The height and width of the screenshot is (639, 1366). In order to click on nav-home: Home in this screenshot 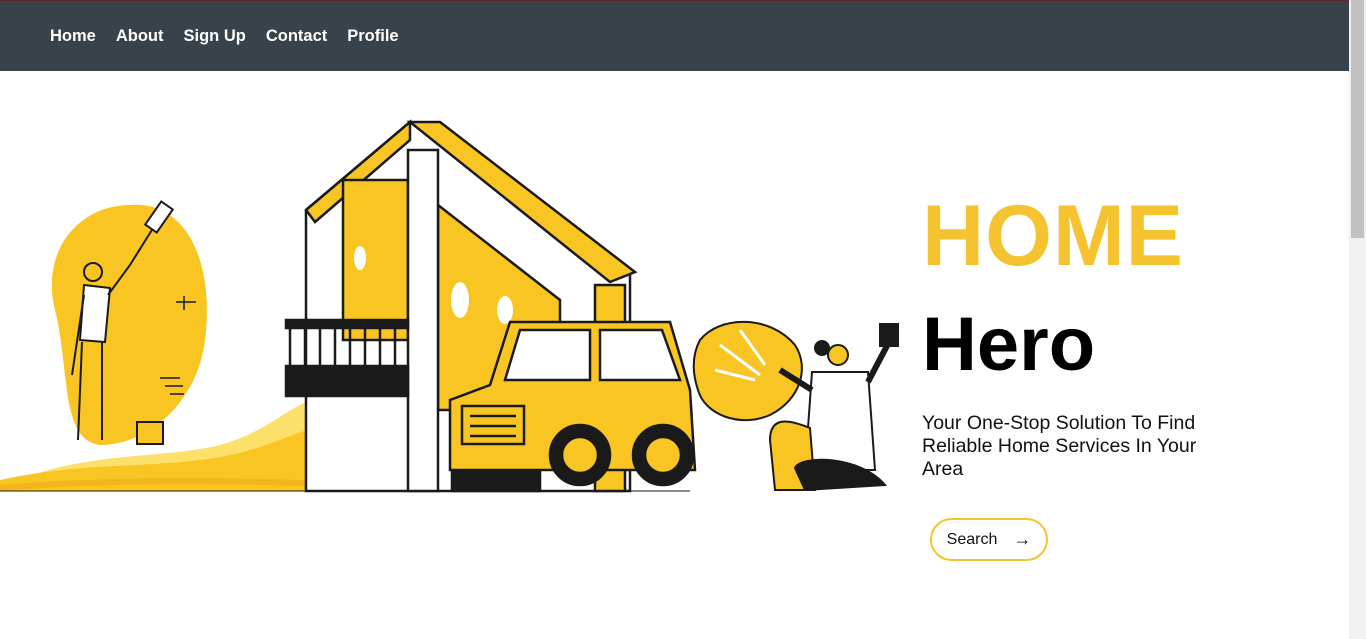, I will do `click(73, 36)`.